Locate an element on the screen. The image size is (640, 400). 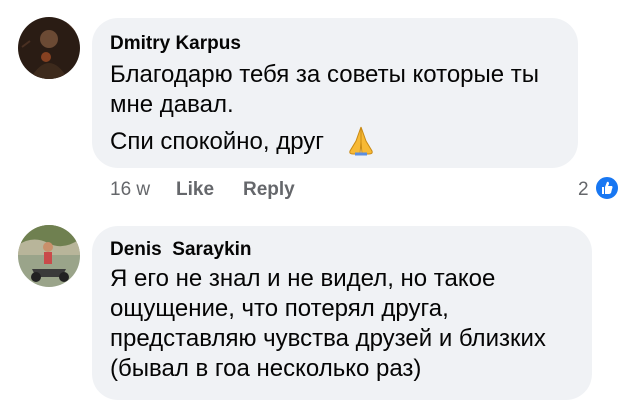
comment-text-line: Я его не знал и не видел, но такое is located at coordinates (303, 278).